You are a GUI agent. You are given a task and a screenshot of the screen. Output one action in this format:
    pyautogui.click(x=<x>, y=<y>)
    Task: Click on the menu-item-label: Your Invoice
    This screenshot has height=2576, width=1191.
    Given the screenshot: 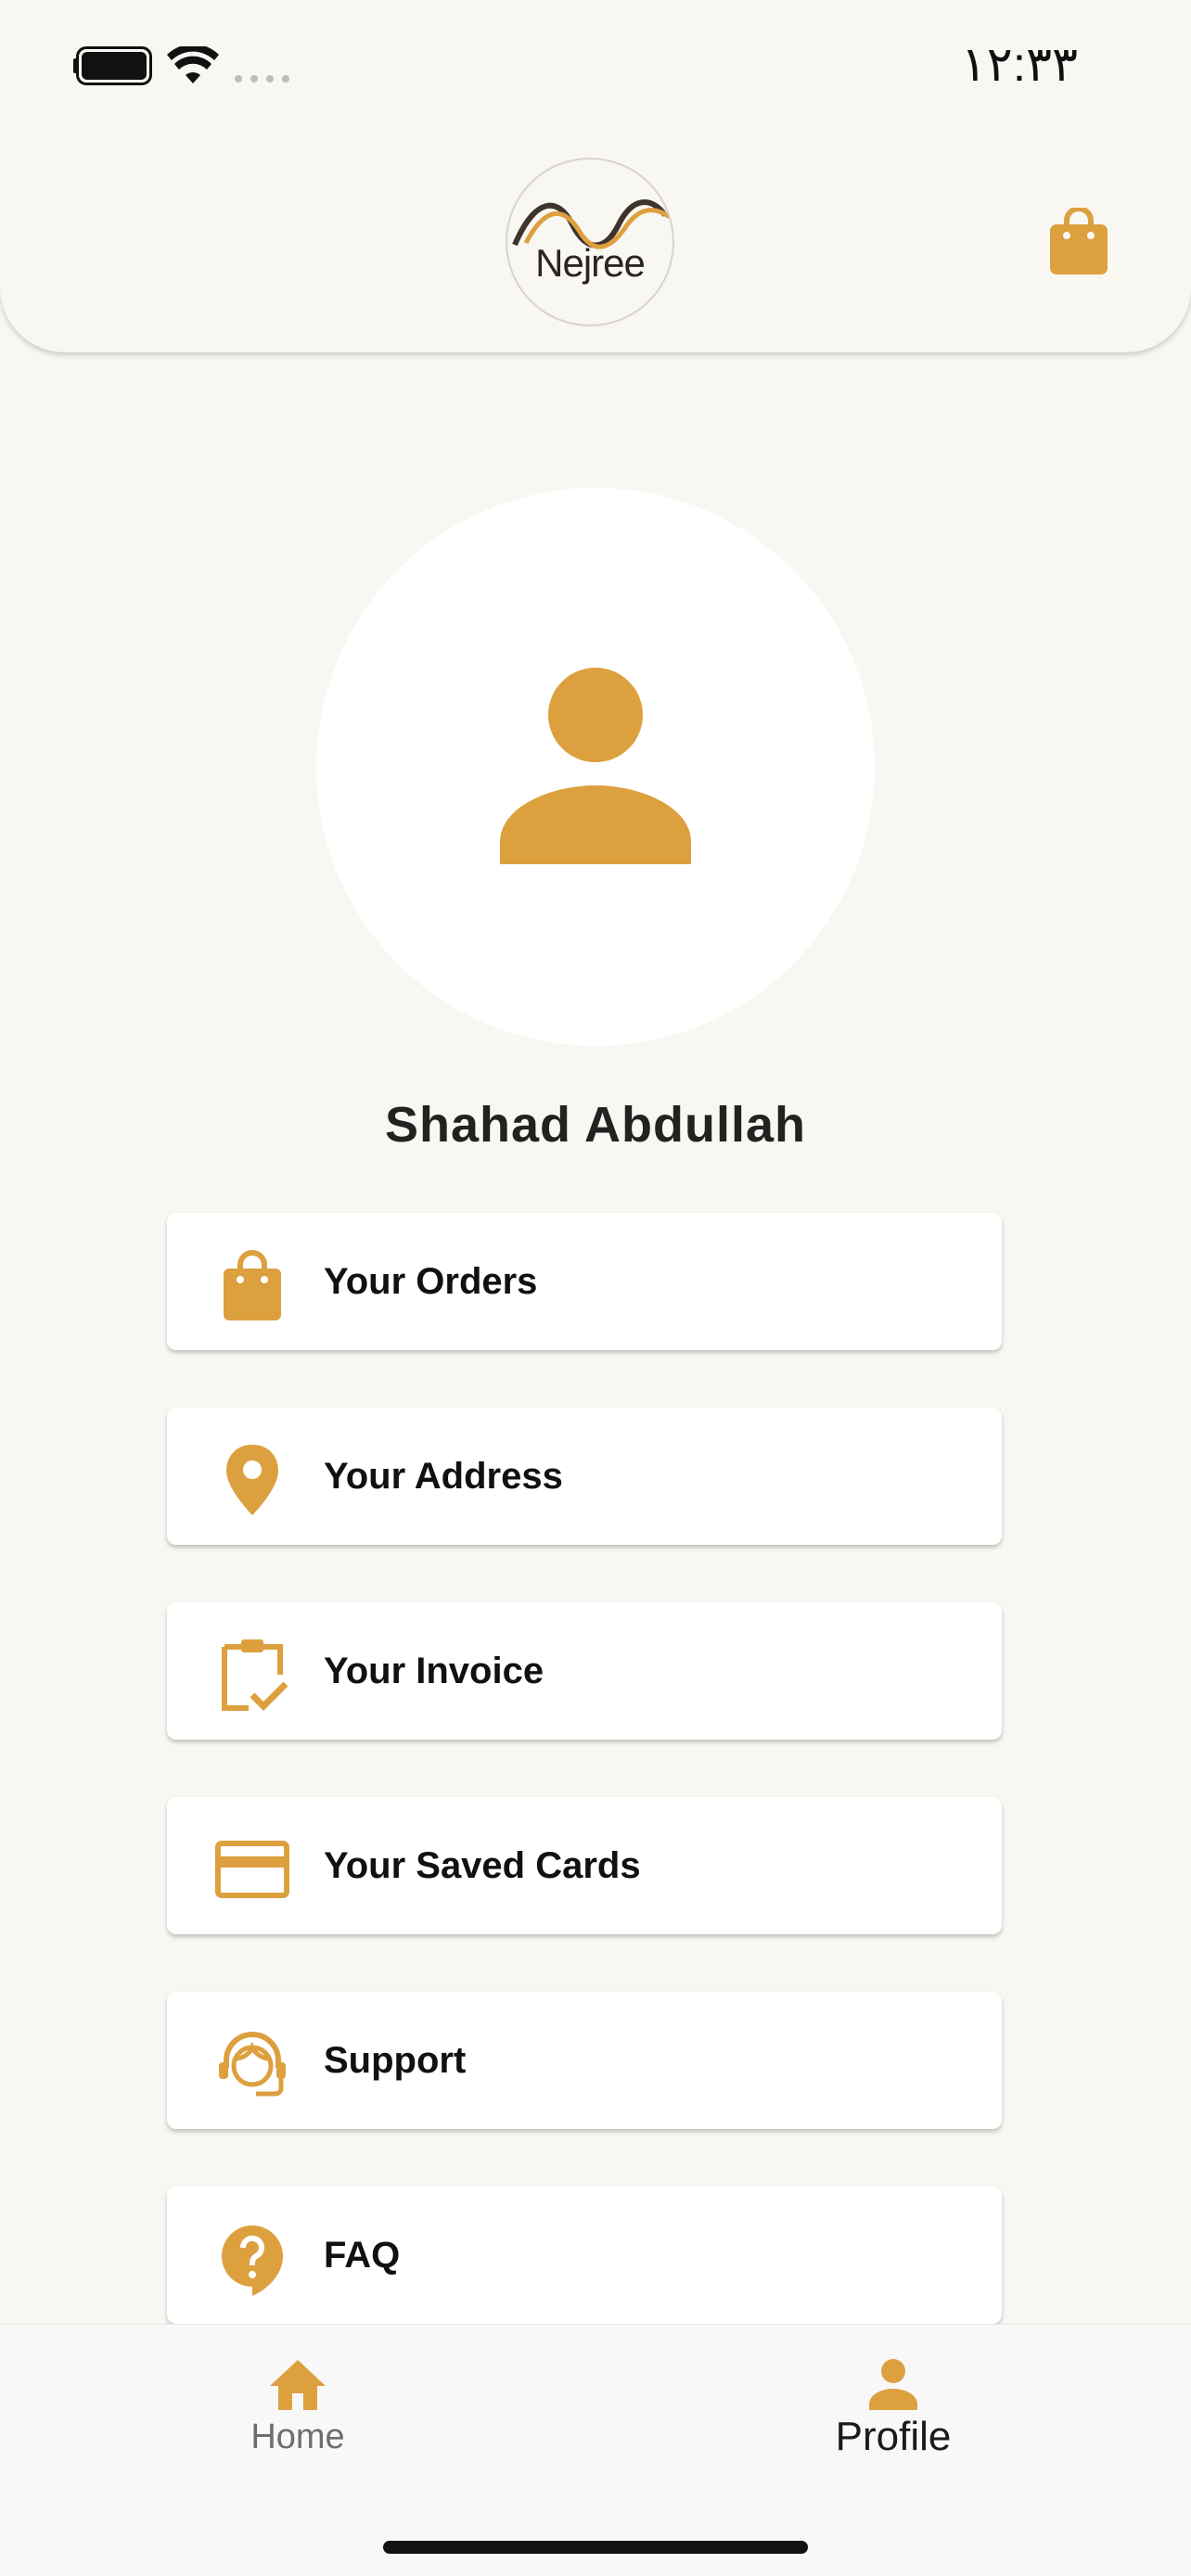 What is the action you would take?
    pyautogui.click(x=434, y=1671)
    